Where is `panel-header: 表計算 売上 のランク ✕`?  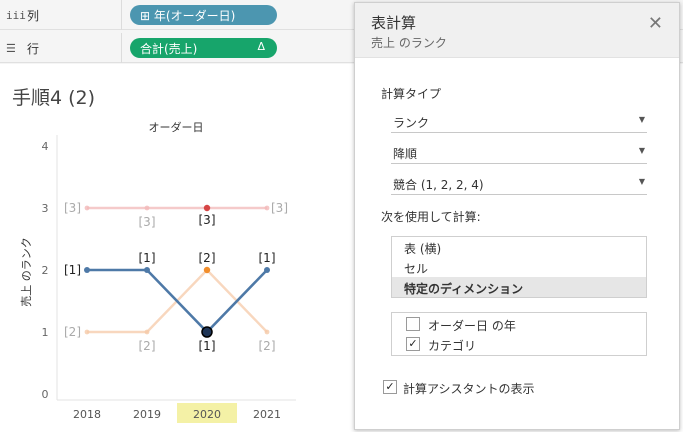
panel-header: 表計算 売上 のランク ✕ is located at coordinates (517, 30).